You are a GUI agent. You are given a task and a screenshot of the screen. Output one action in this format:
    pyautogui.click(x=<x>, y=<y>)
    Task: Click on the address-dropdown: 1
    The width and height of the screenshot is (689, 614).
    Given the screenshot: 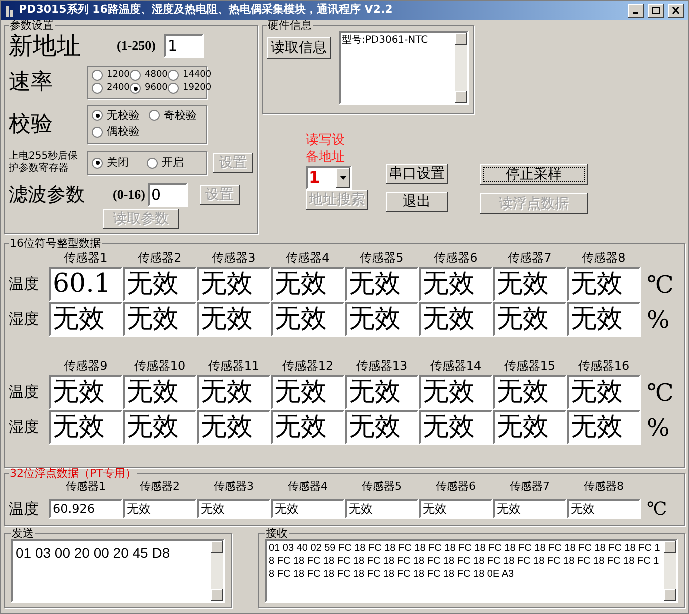 What is the action you would take?
    pyautogui.click(x=329, y=178)
    